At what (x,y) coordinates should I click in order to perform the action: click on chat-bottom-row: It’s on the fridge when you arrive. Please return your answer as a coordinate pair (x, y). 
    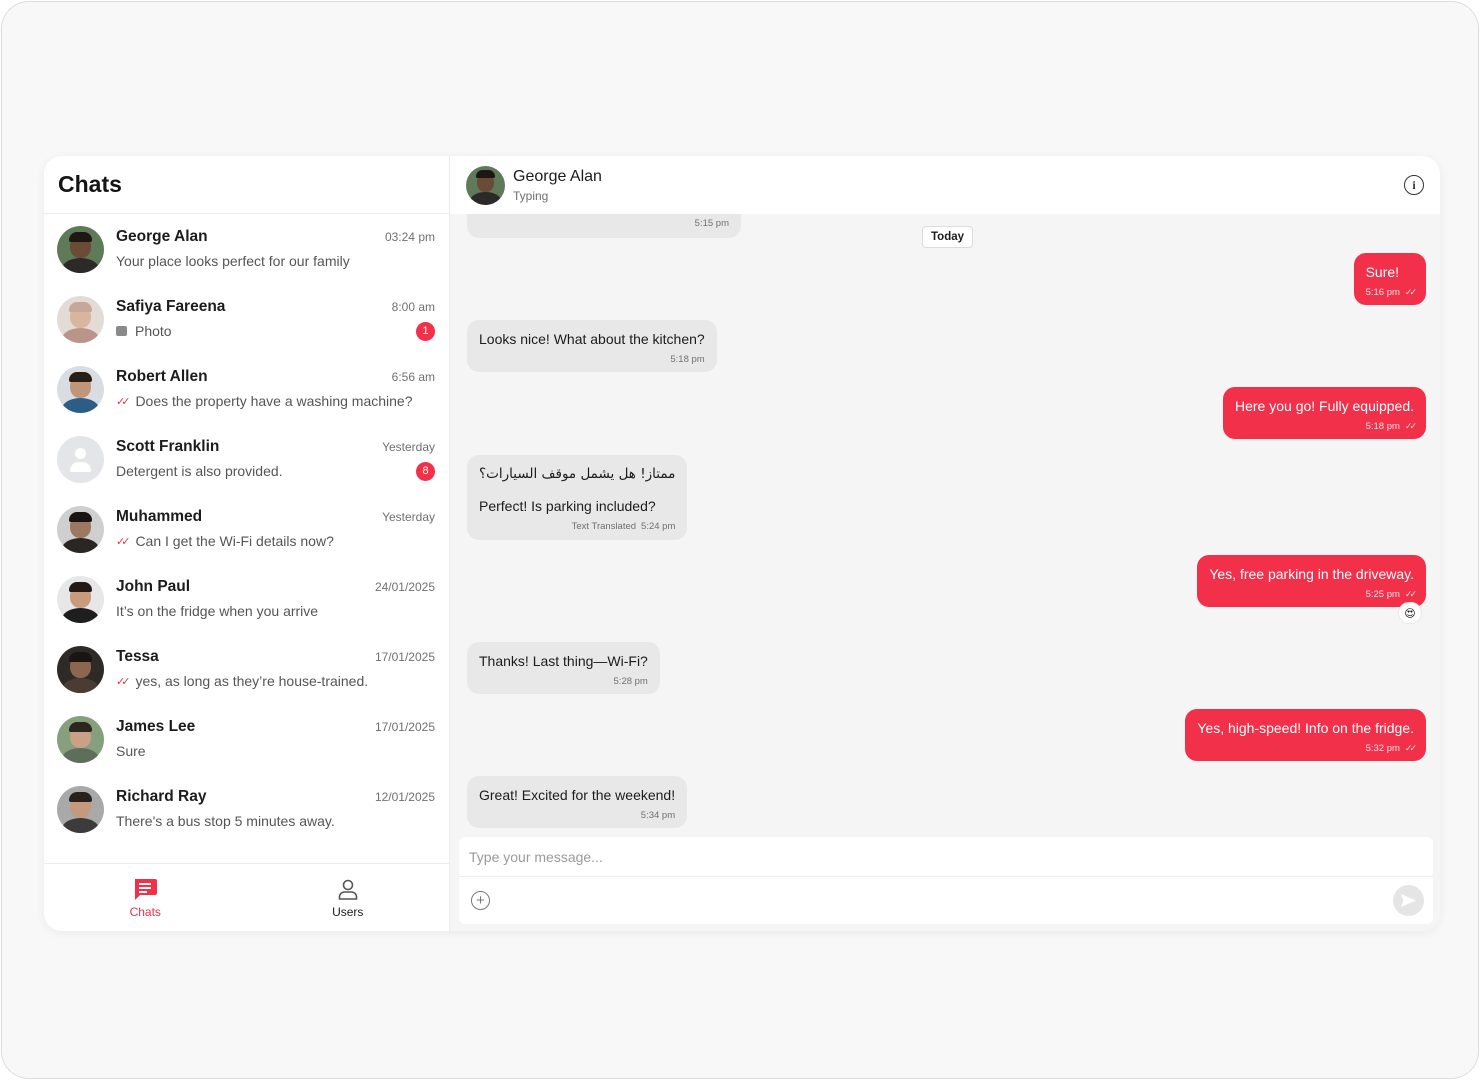
    Looking at the image, I should click on (275, 611).